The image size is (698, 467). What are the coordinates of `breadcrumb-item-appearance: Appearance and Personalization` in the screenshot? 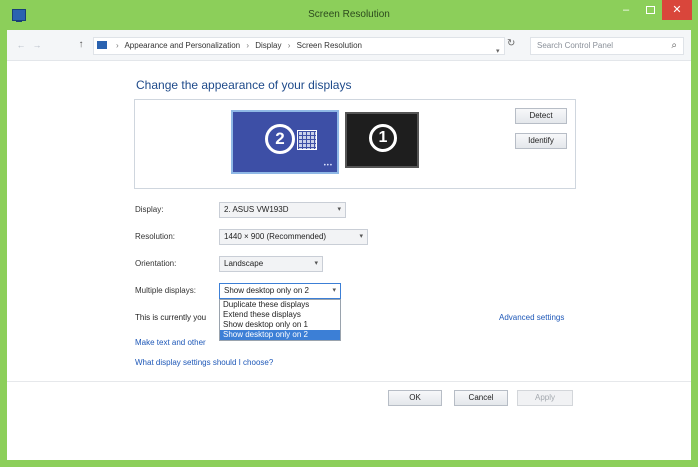 It's located at (182, 45).